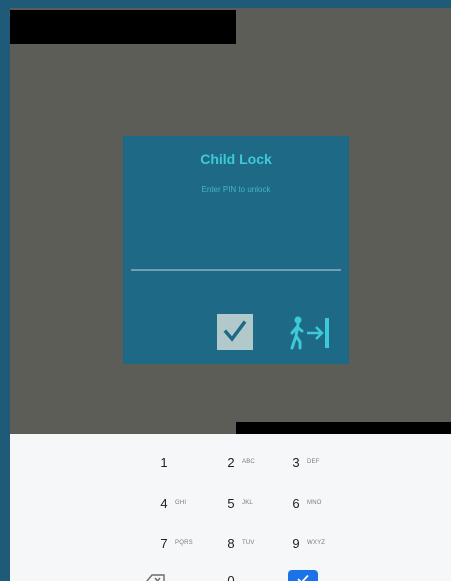 This screenshot has width=451, height=581. What do you see at coordinates (343, 428) in the screenshot?
I see `redacted-area` at bounding box center [343, 428].